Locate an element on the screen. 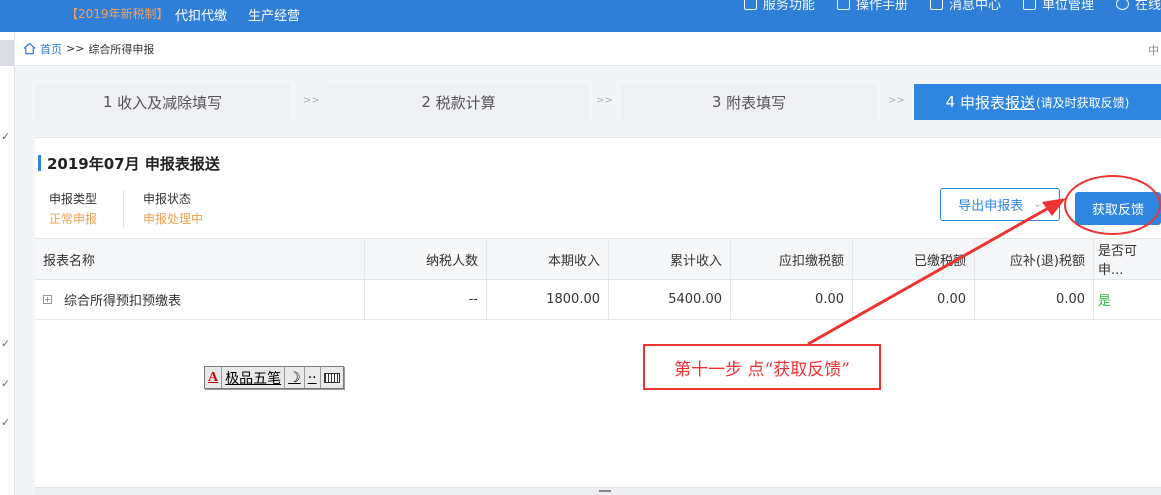  meta-divider is located at coordinates (123, 209).